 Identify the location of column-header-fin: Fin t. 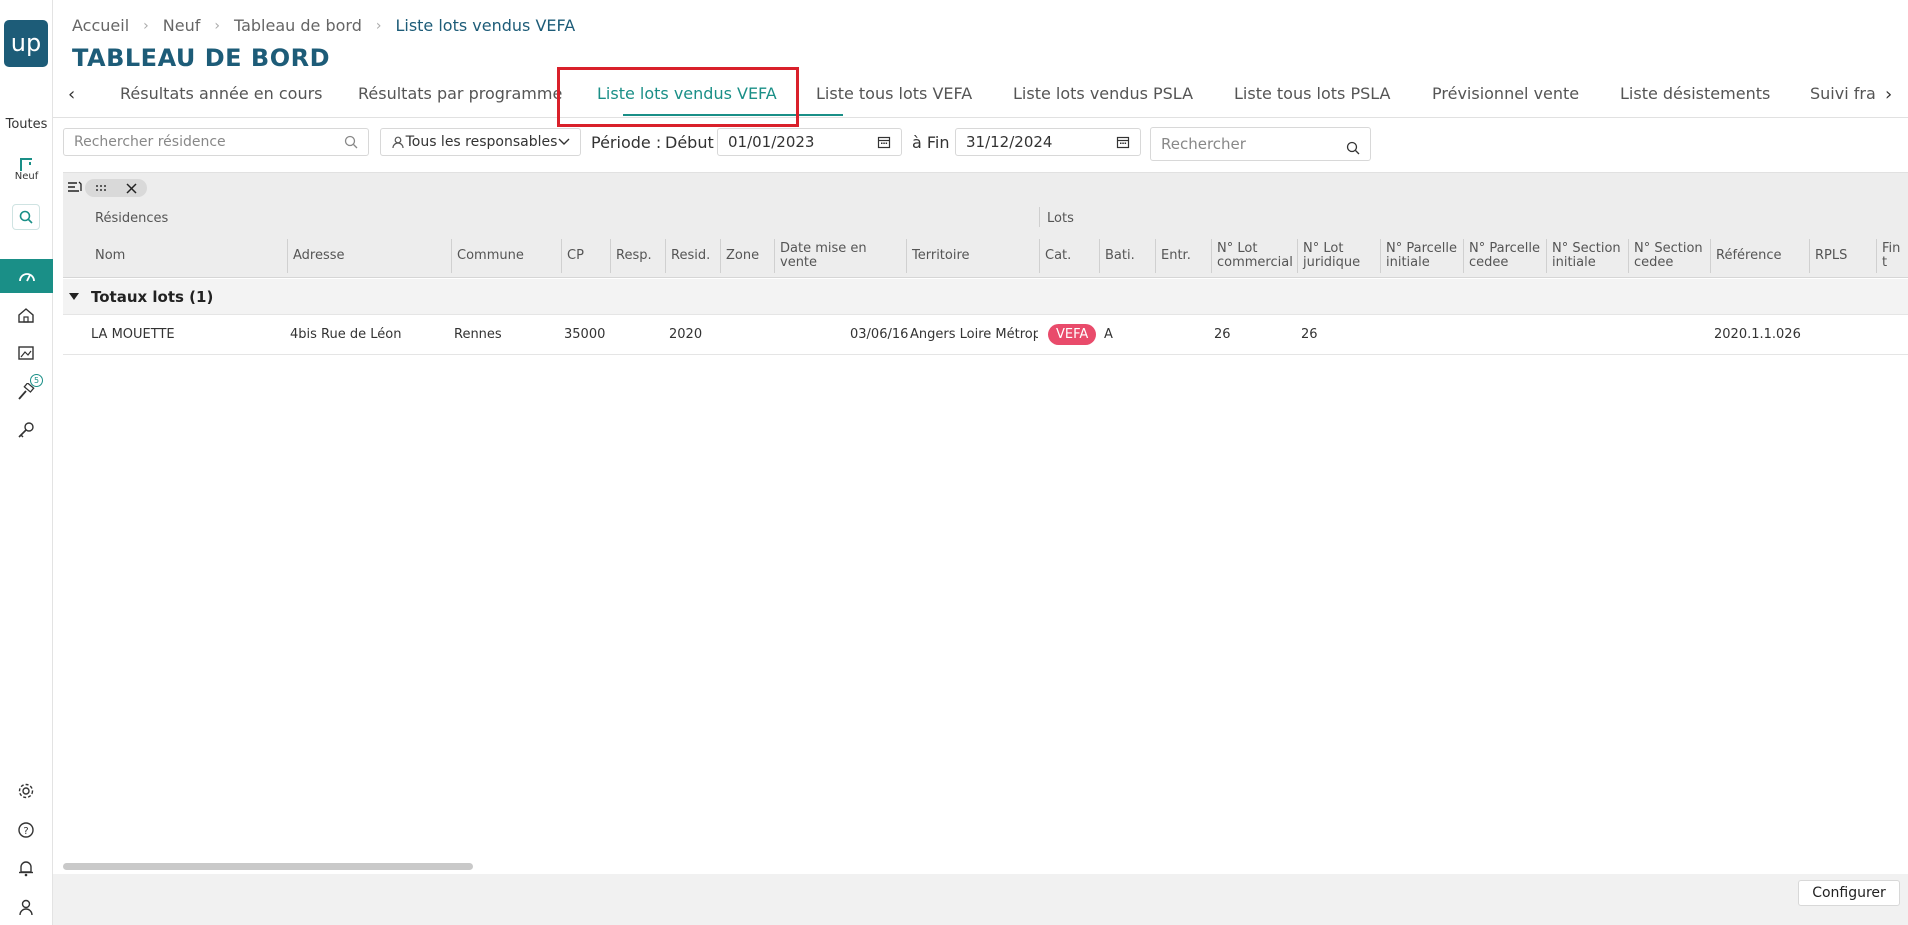
(1892, 256).